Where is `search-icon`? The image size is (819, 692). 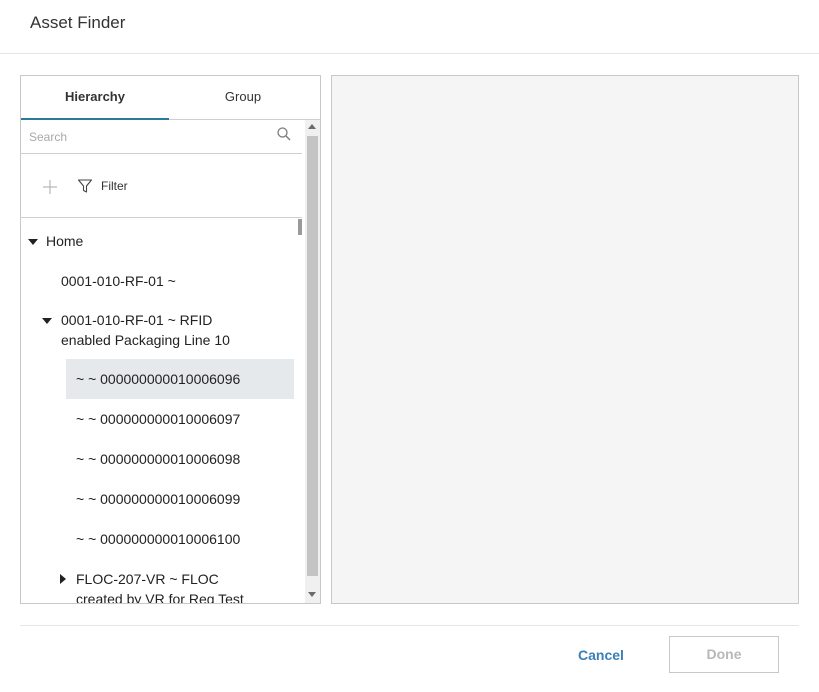
search-icon is located at coordinates (284, 134).